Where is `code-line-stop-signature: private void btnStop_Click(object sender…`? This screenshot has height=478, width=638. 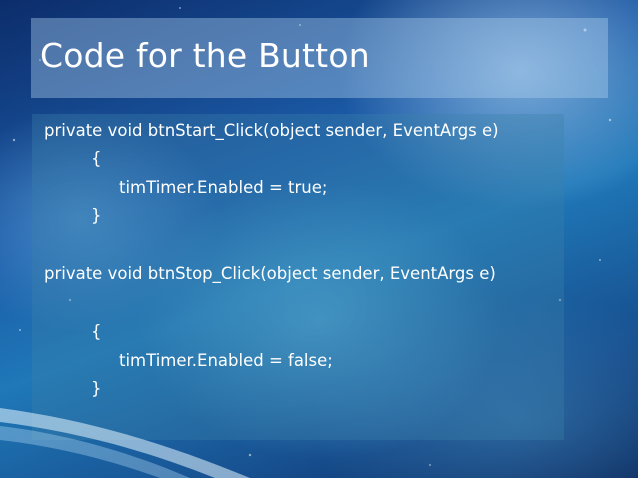 code-line-stop-signature: private void btnStop_Click(object sender… is located at coordinates (270, 273).